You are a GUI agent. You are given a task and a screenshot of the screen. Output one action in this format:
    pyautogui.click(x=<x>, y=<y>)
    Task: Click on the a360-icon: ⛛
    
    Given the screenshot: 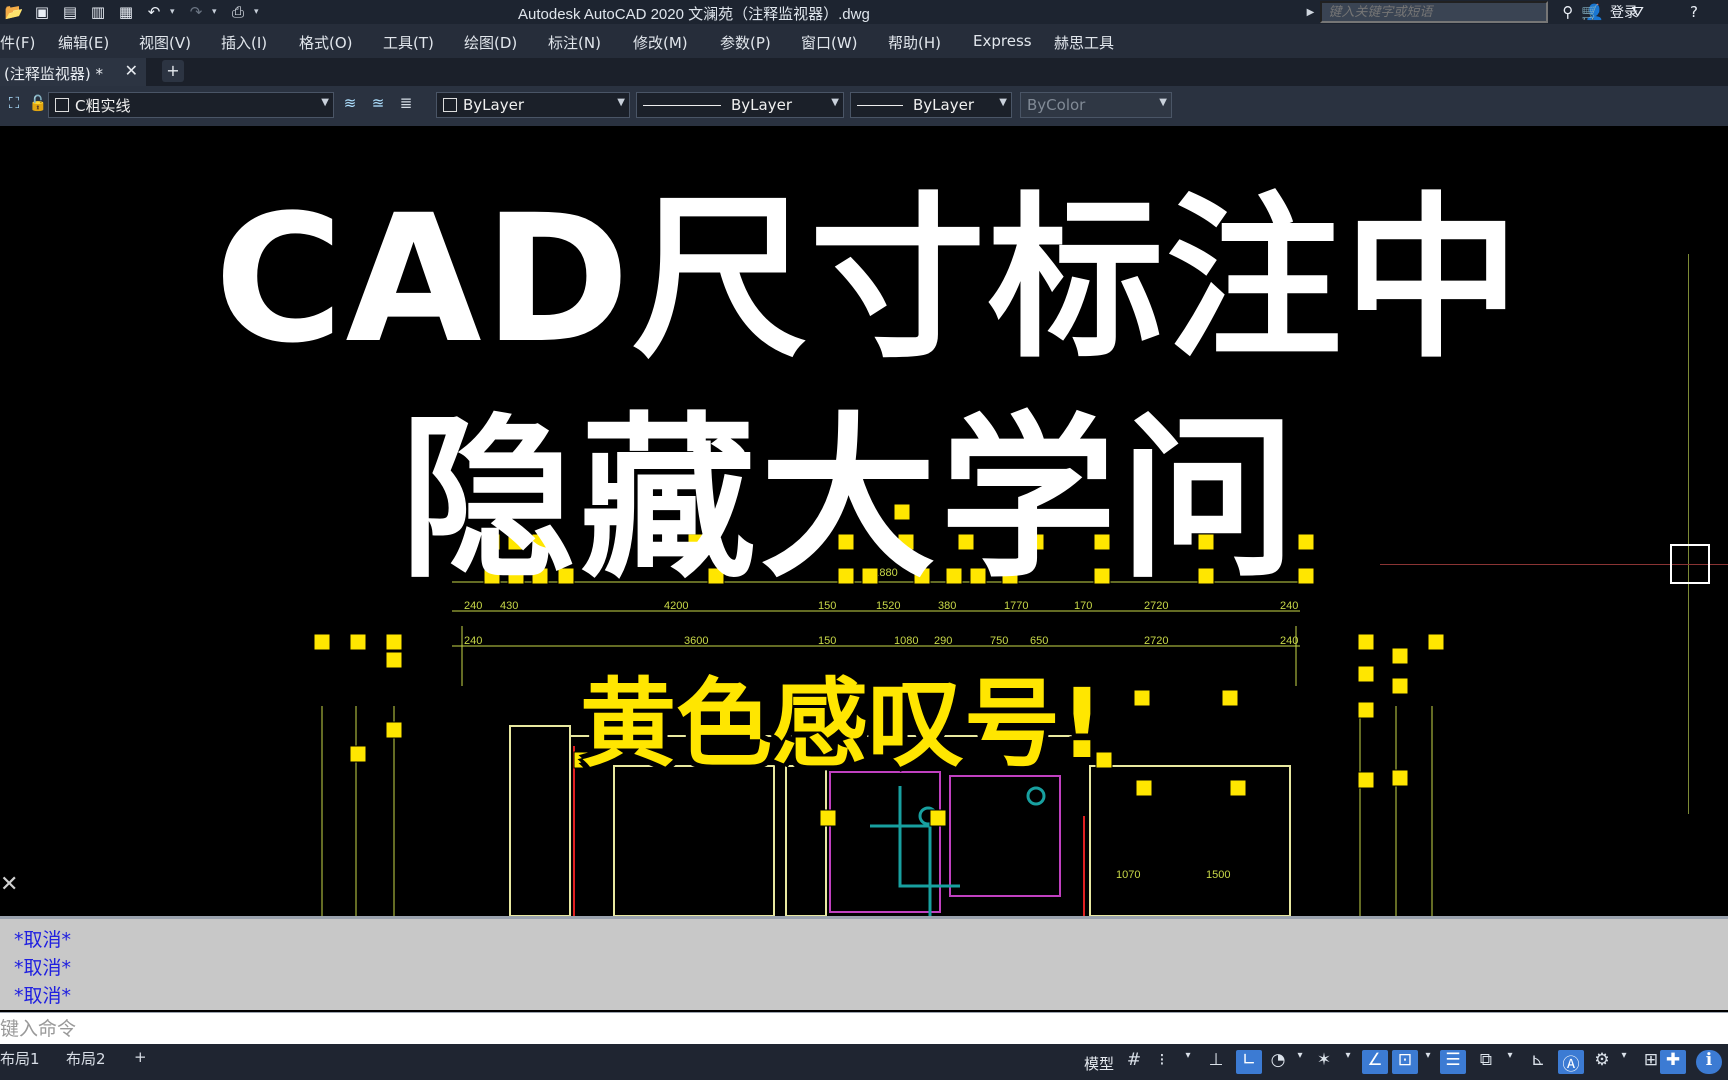 What is the action you would take?
    pyautogui.click(x=1637, y=12)
    